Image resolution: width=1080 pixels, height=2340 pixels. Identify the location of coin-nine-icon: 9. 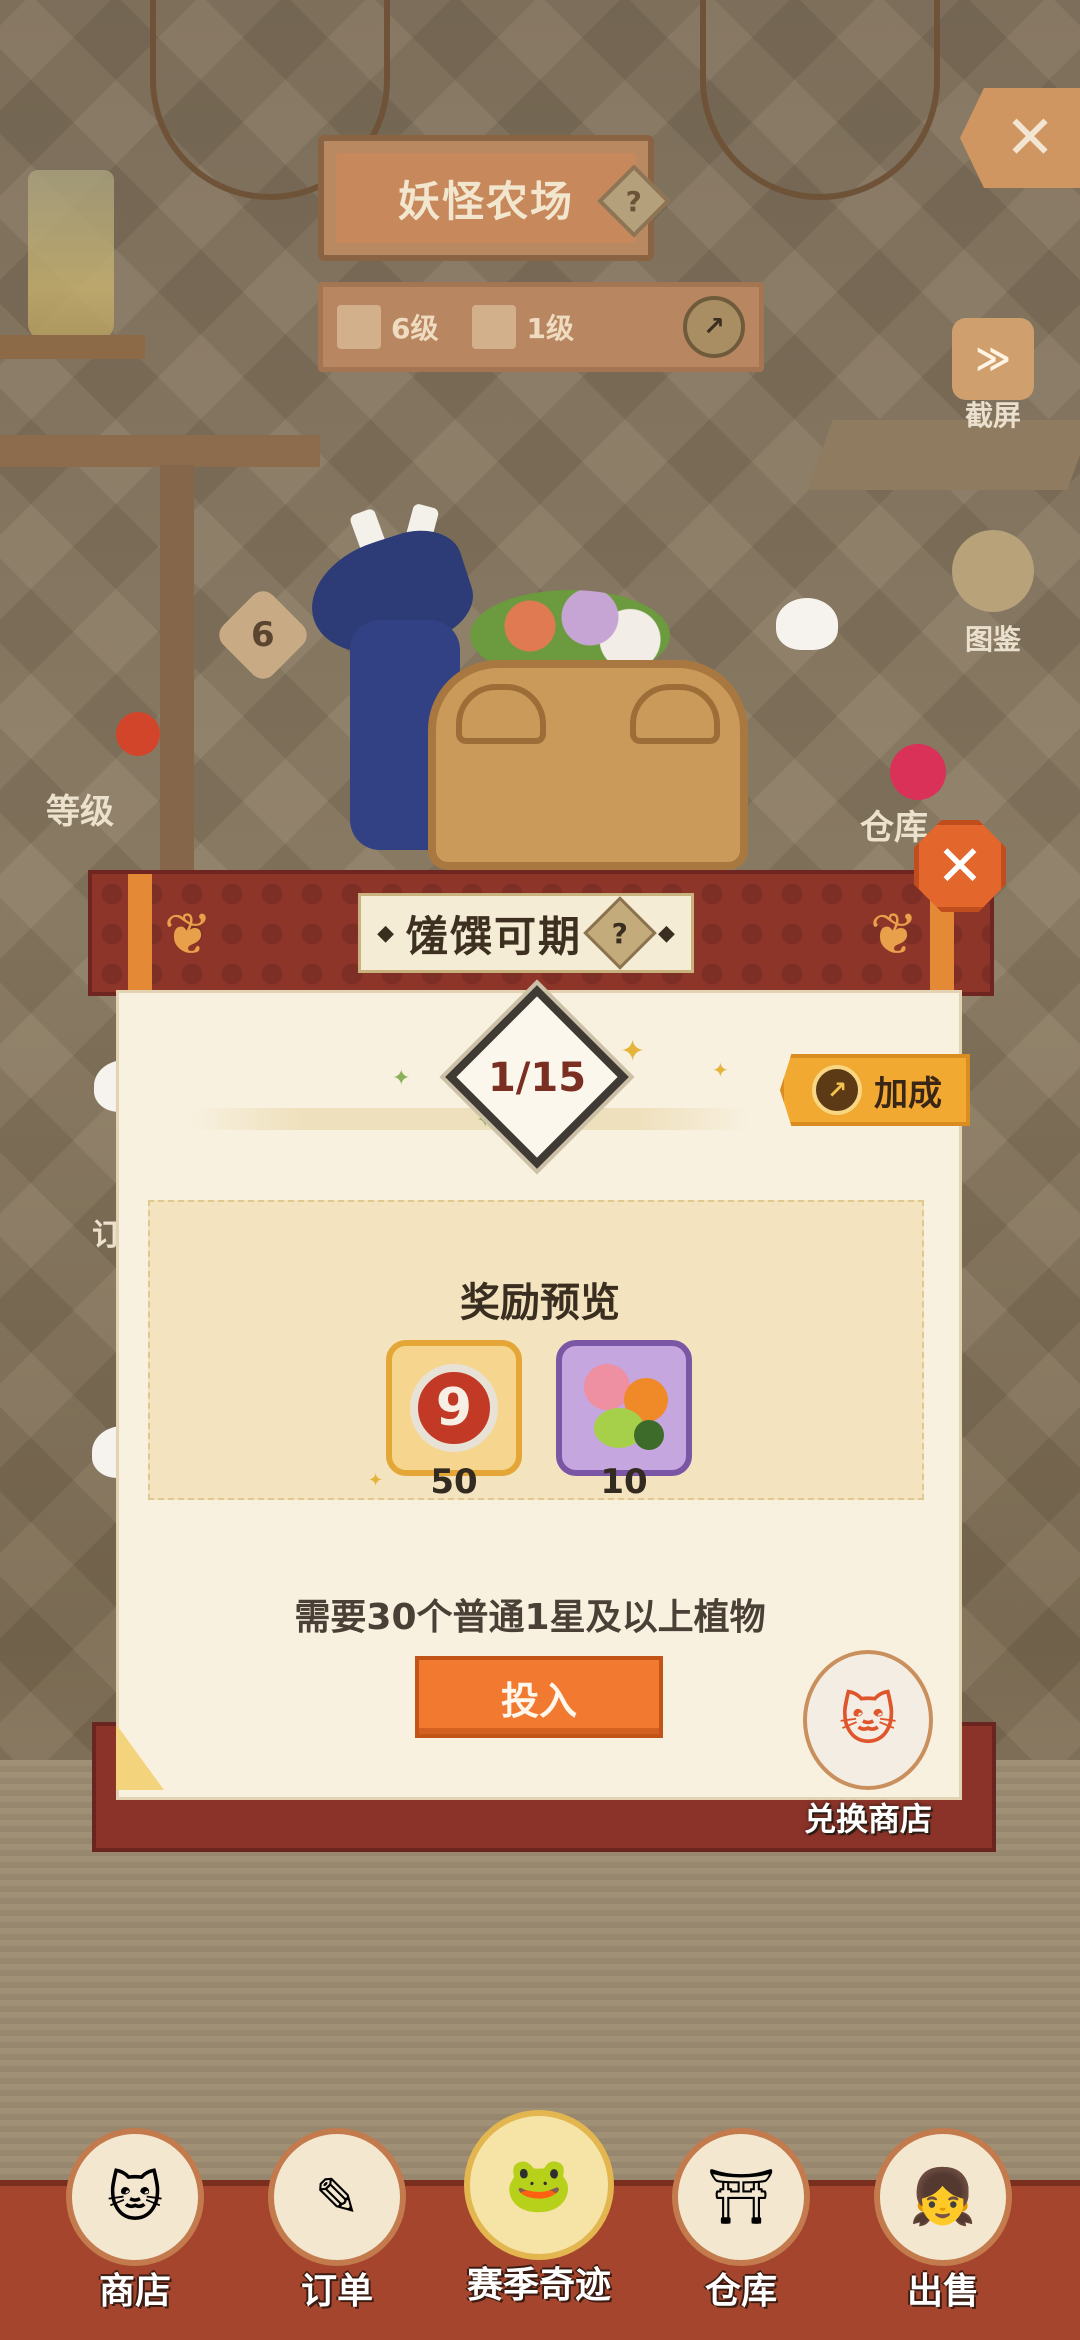
(454, 1408).